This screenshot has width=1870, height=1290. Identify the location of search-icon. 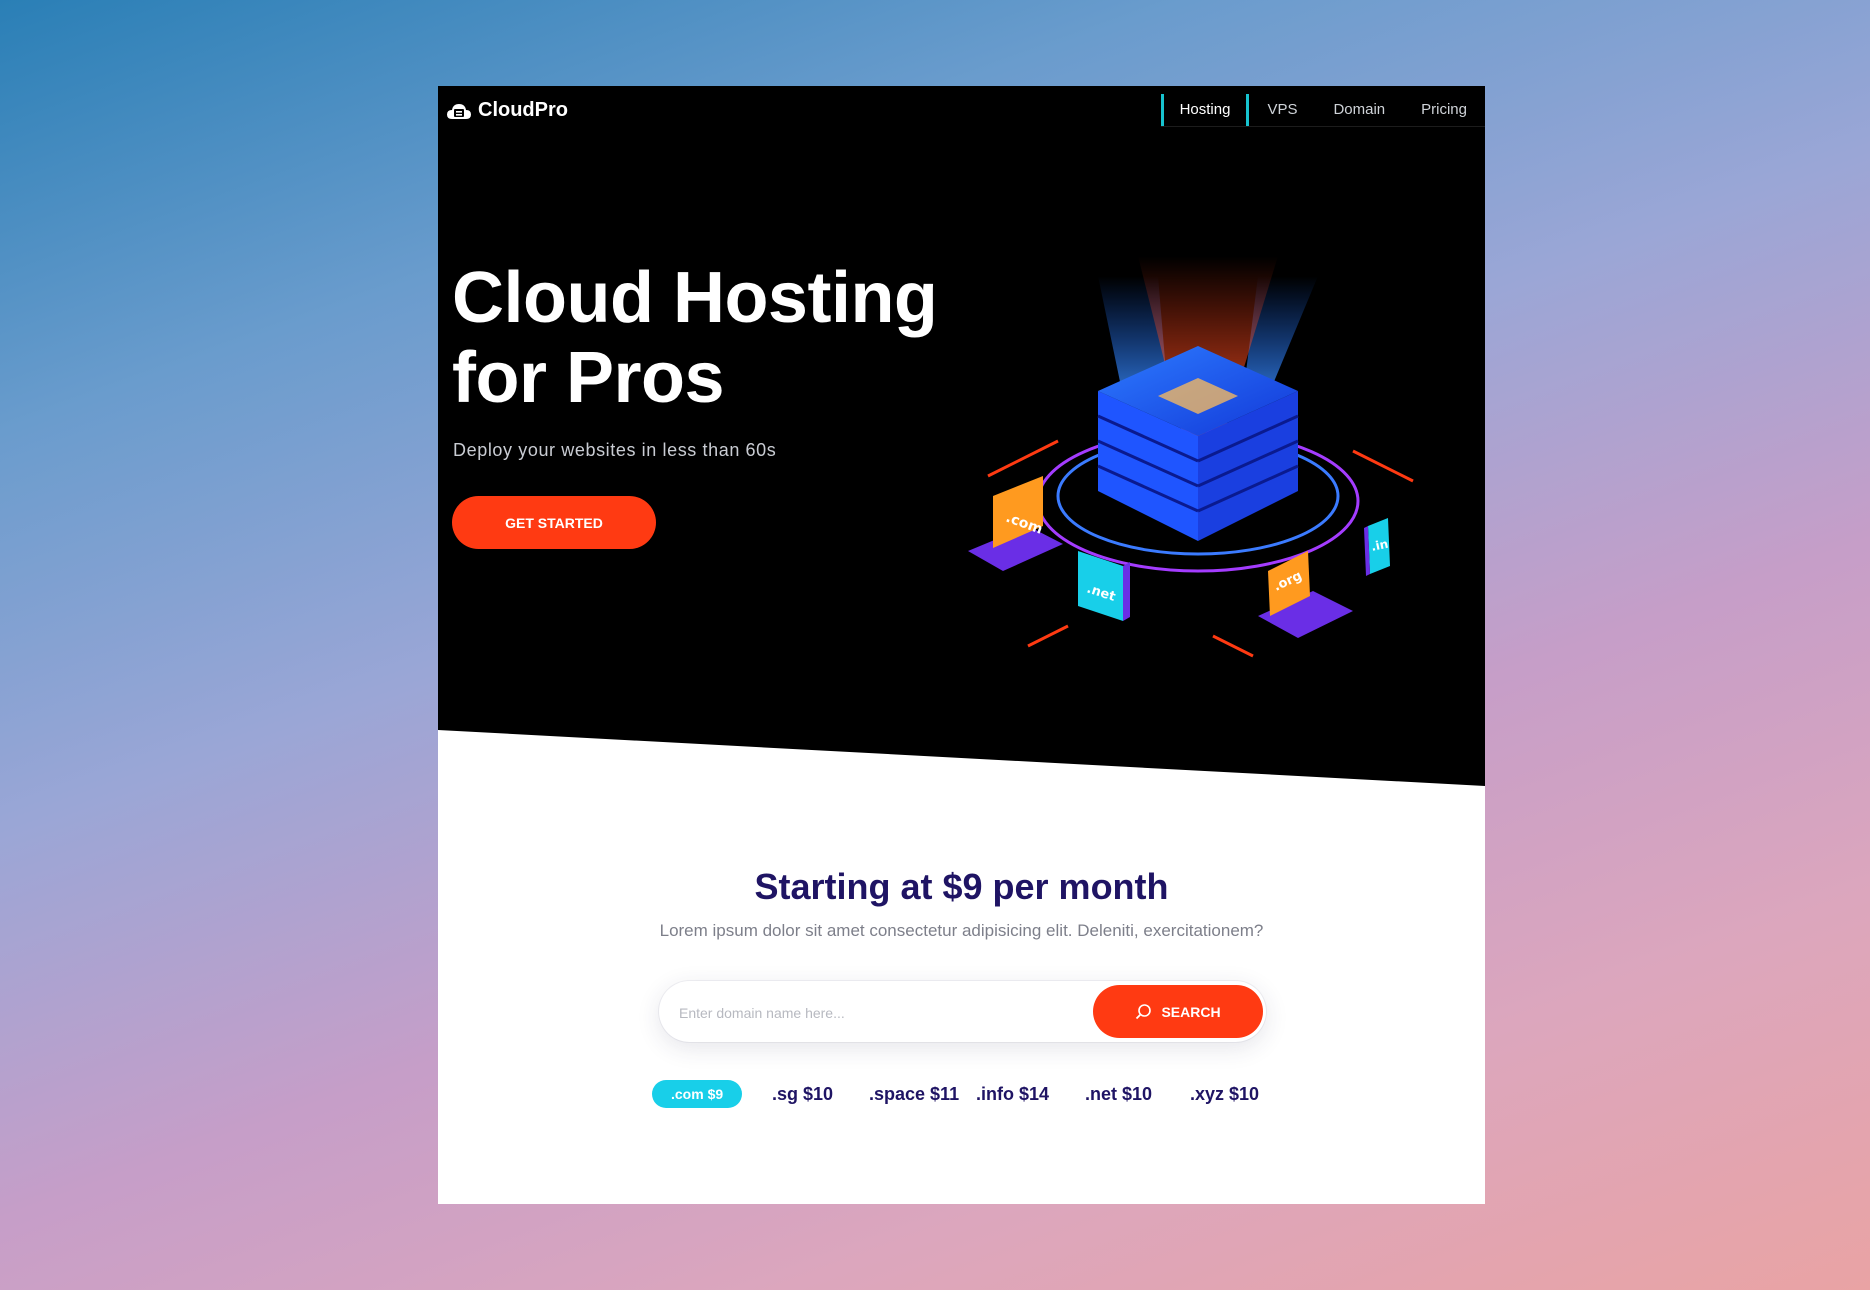
(1144, 1011).